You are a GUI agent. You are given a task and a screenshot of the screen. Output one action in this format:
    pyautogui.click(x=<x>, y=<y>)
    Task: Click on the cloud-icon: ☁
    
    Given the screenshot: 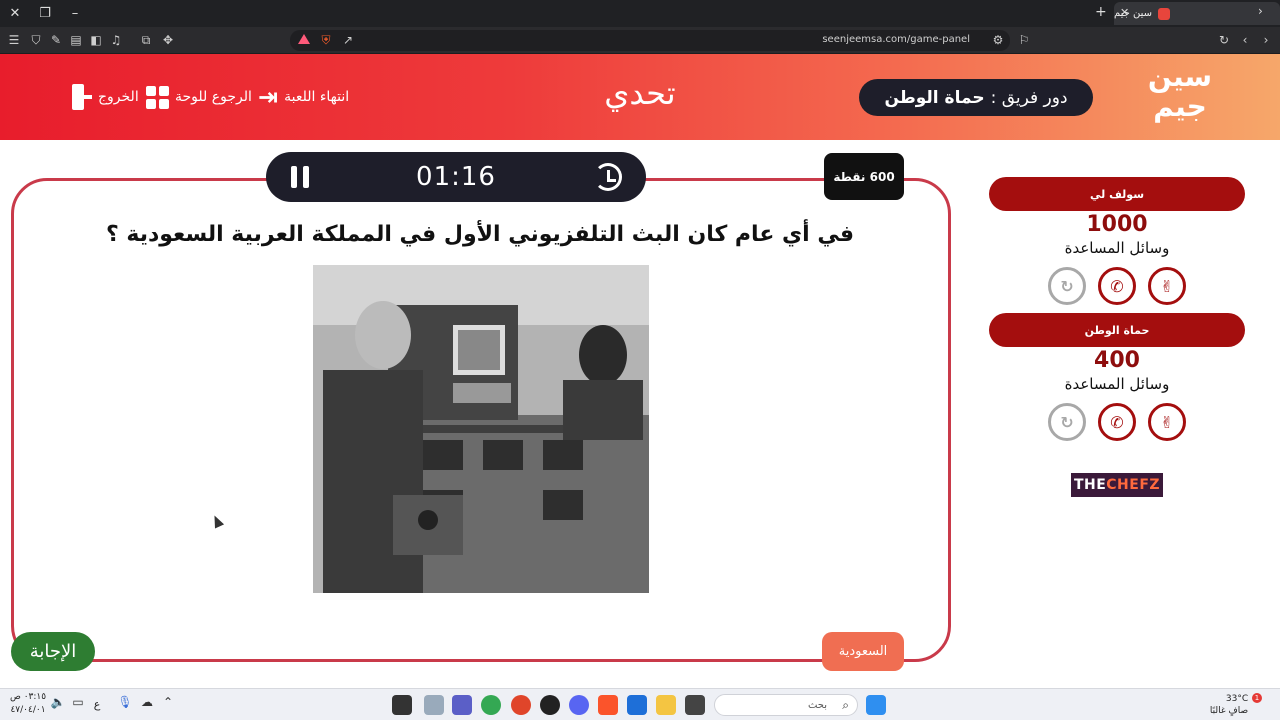 What is the action you would take?
    pyautogui.click(x=147, y=705)
    